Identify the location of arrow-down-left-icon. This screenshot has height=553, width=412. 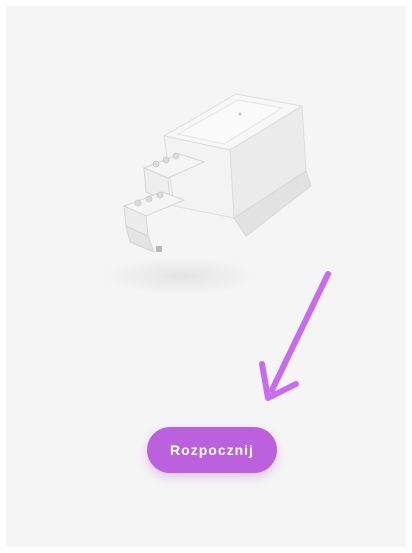
(295, 336).